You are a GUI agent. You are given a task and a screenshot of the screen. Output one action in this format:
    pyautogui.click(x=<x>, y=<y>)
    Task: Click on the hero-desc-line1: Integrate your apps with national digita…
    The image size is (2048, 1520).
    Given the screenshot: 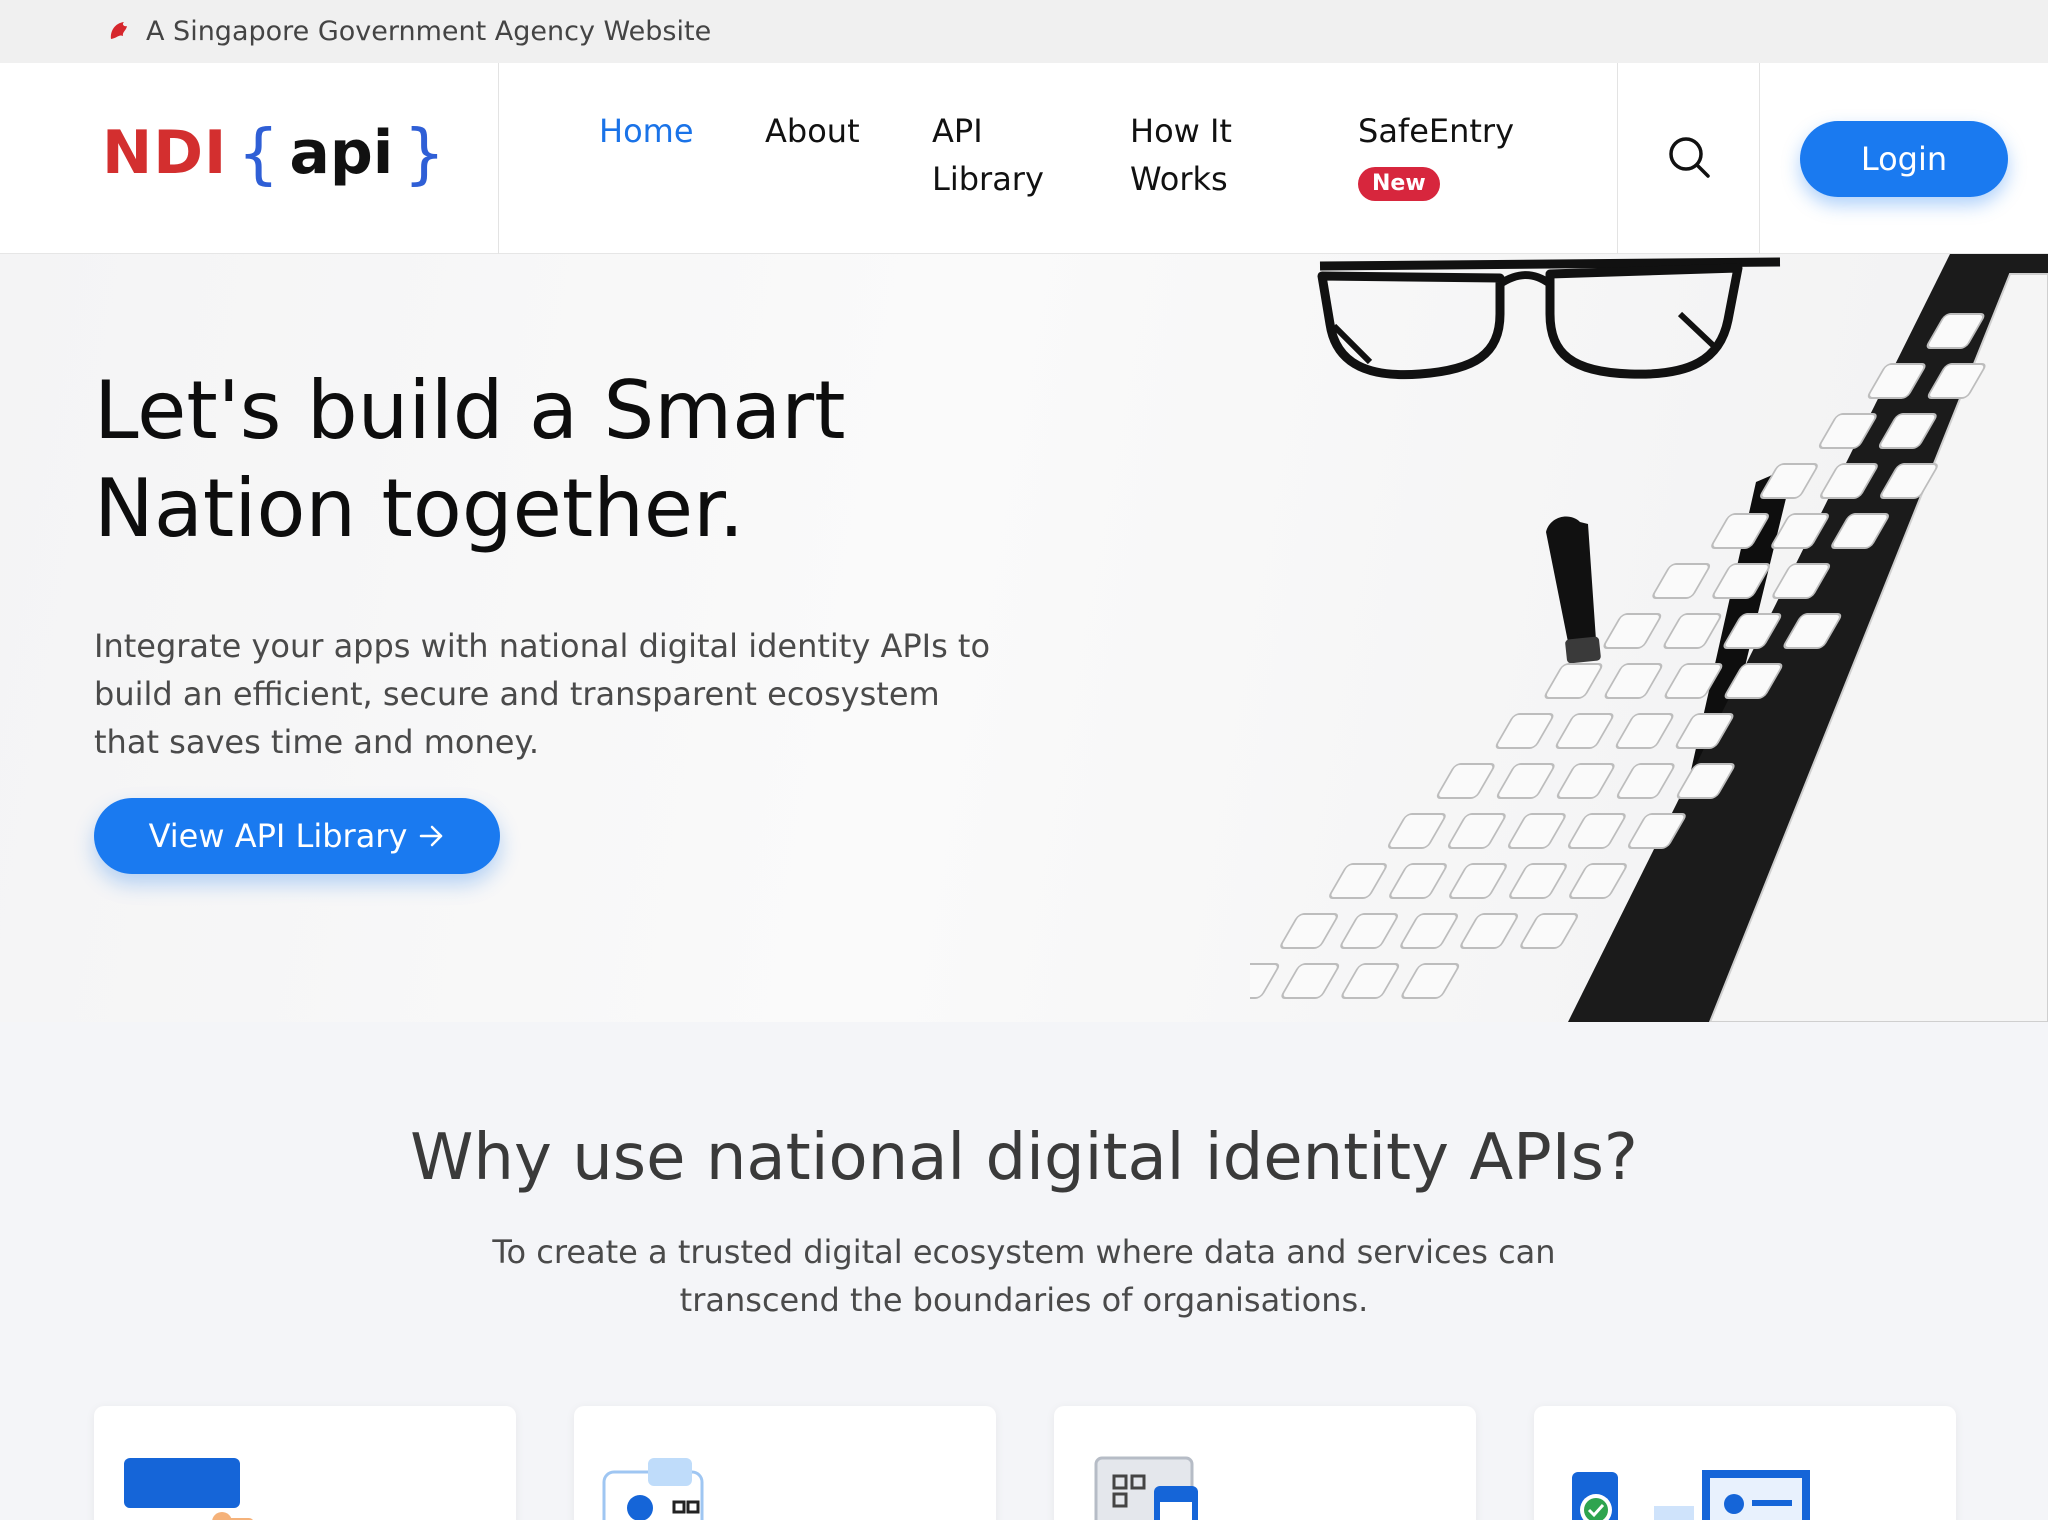 What is the action you would take?
    pyautogui.click(x=542, y=646)
    